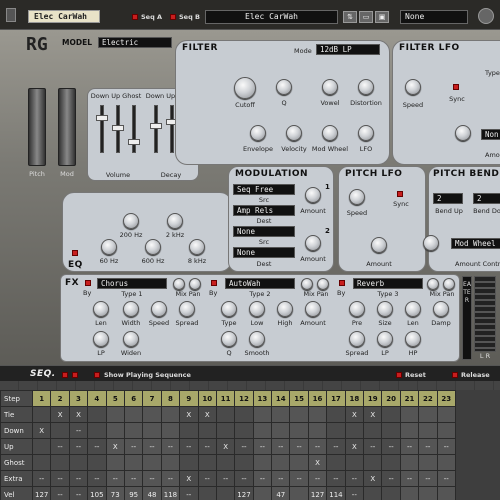 The height and width of the screenshot is (500, 500). I want to click on fx1-mix-knob, so click(179, 284).